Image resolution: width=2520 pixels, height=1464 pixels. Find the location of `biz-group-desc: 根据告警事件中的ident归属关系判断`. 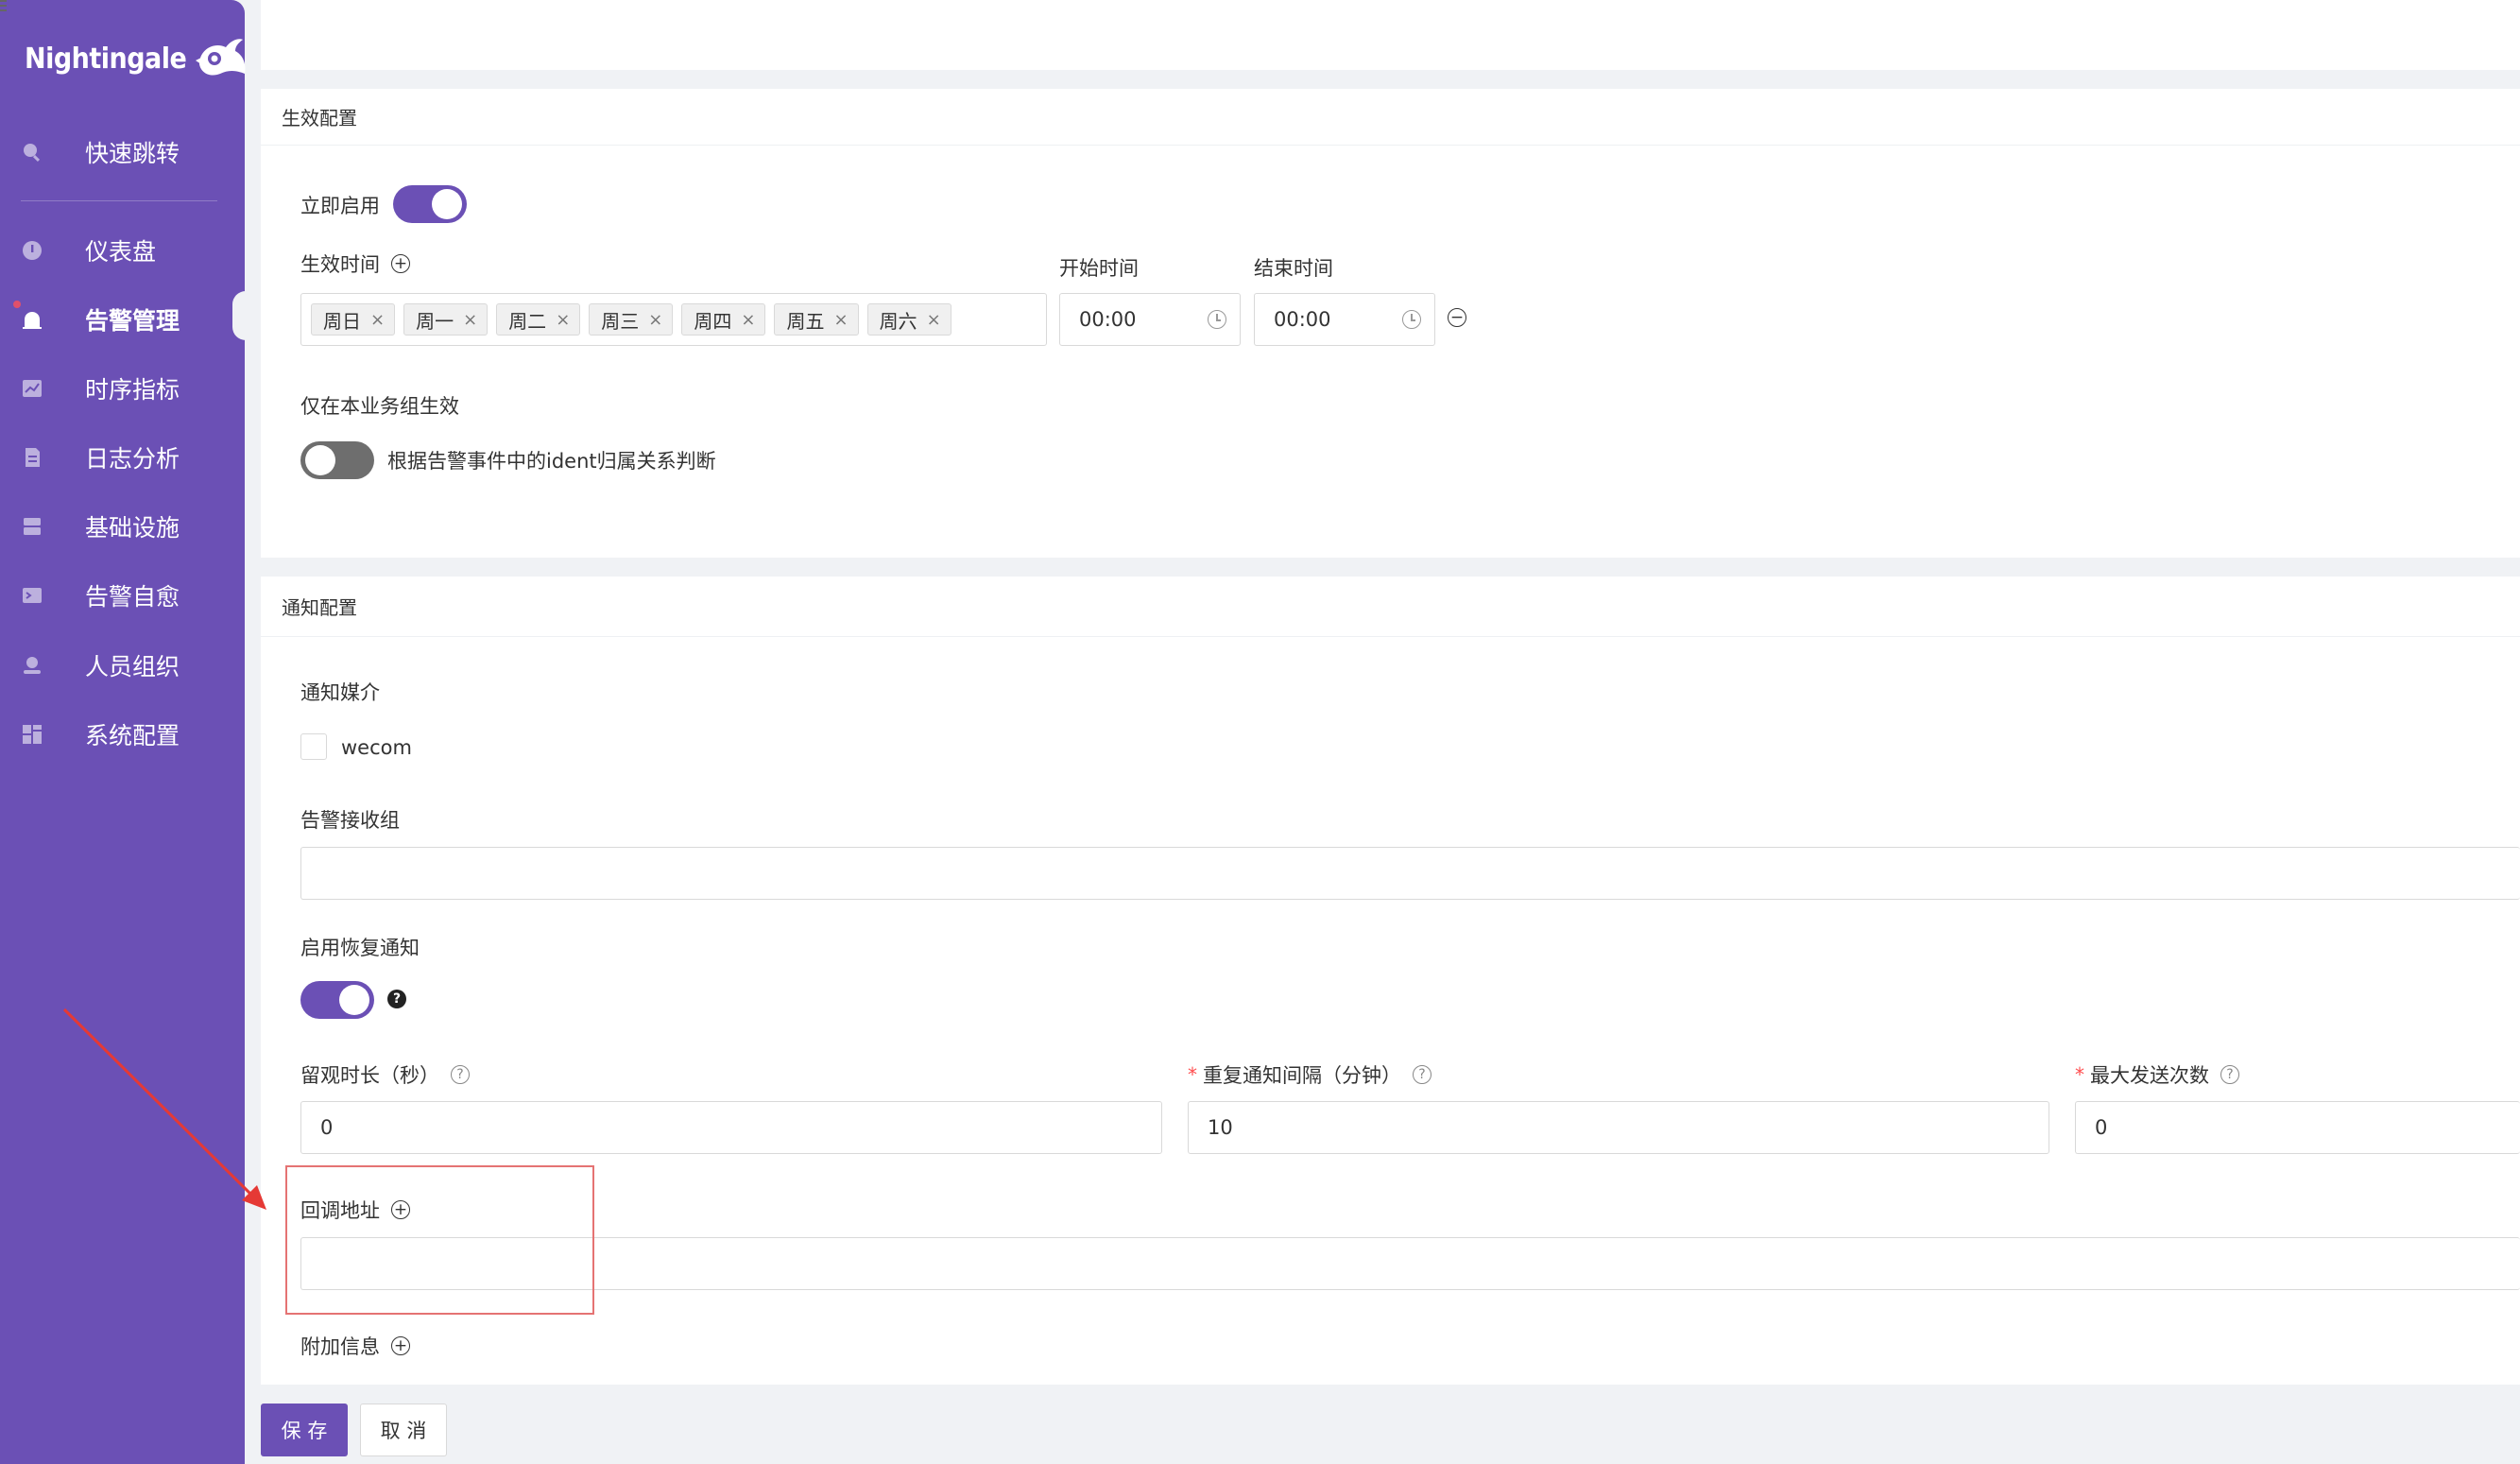

biz-group-desc: 根据告警事件中的ident归属关系判断 is located at coordinates (551, 461).